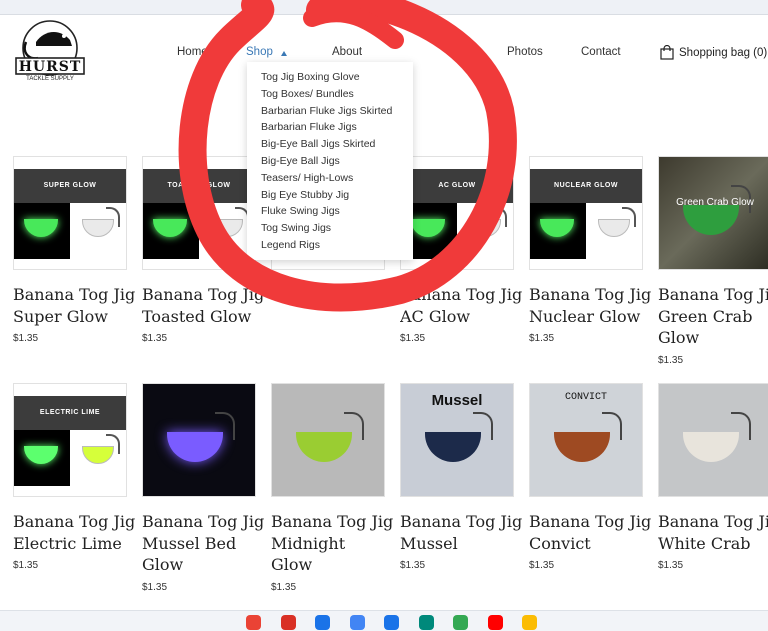  I want to click on nav-about: About, so click(347, 52).